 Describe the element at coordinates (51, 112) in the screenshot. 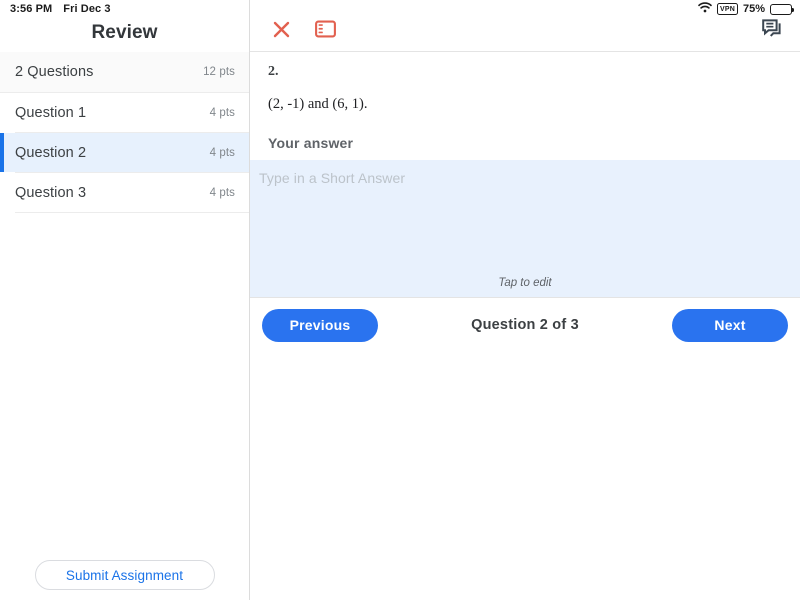

I see `question-label: Question 1` at that location.